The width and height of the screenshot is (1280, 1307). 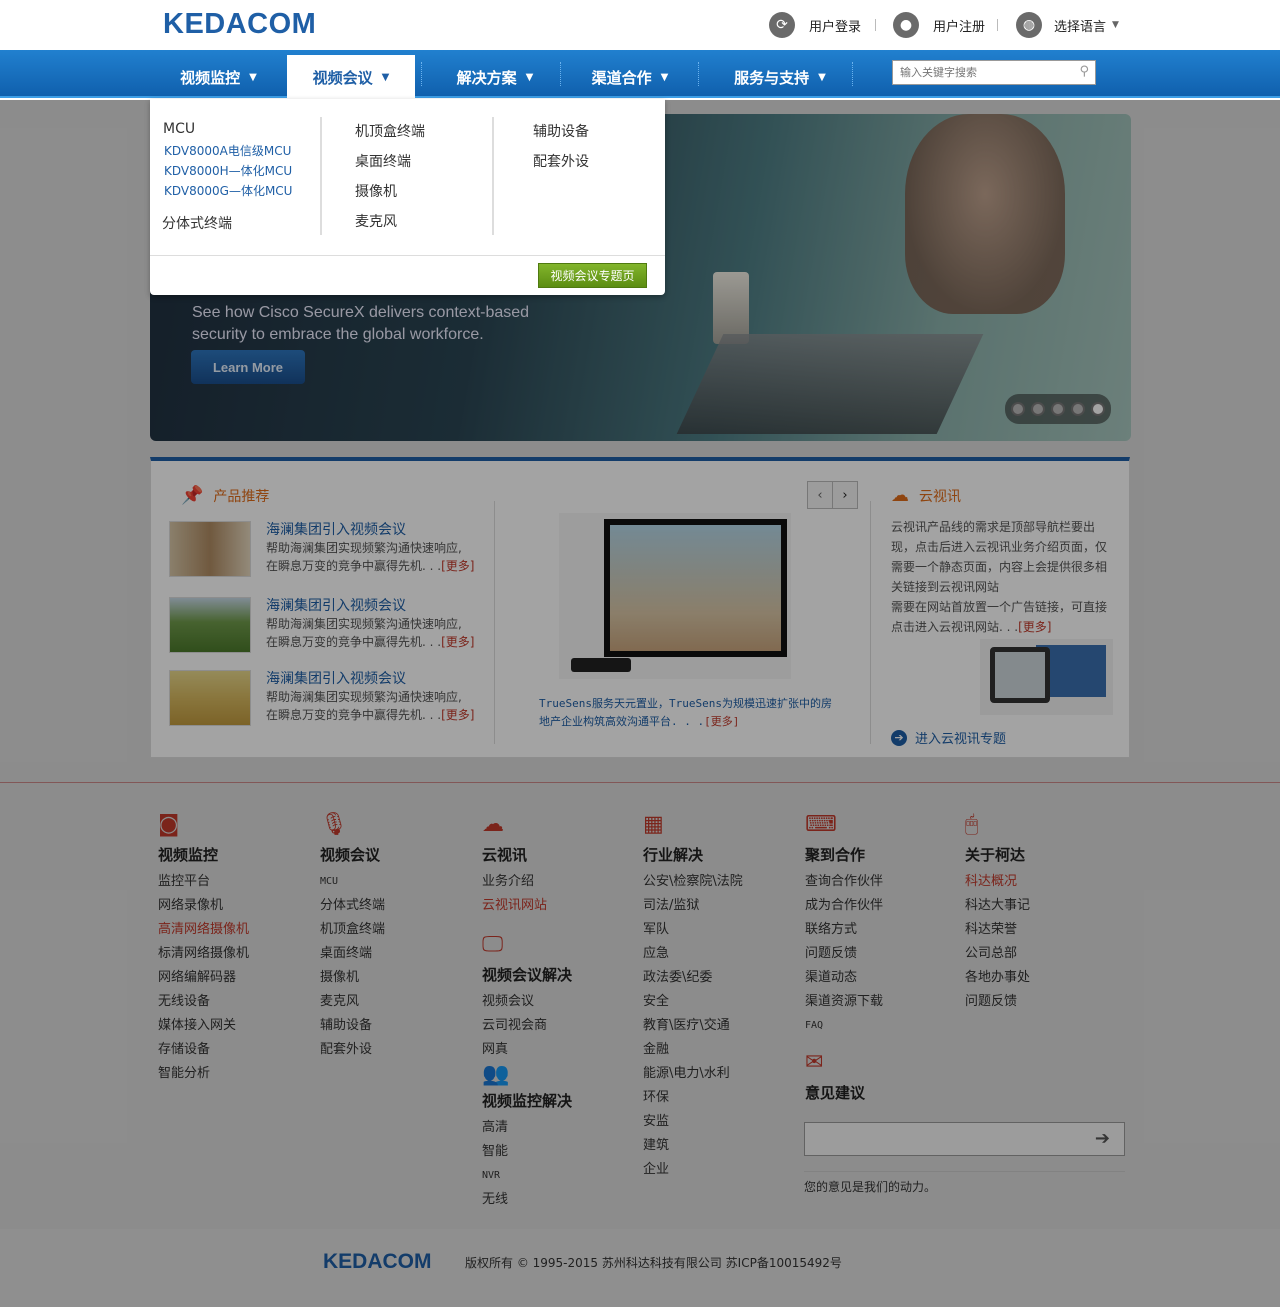 What do you see at coordinates (228, 170) in the screenshot?
I see `dropdown-link: KDV8000H—体化MCU` at bounding box center [228, 170].